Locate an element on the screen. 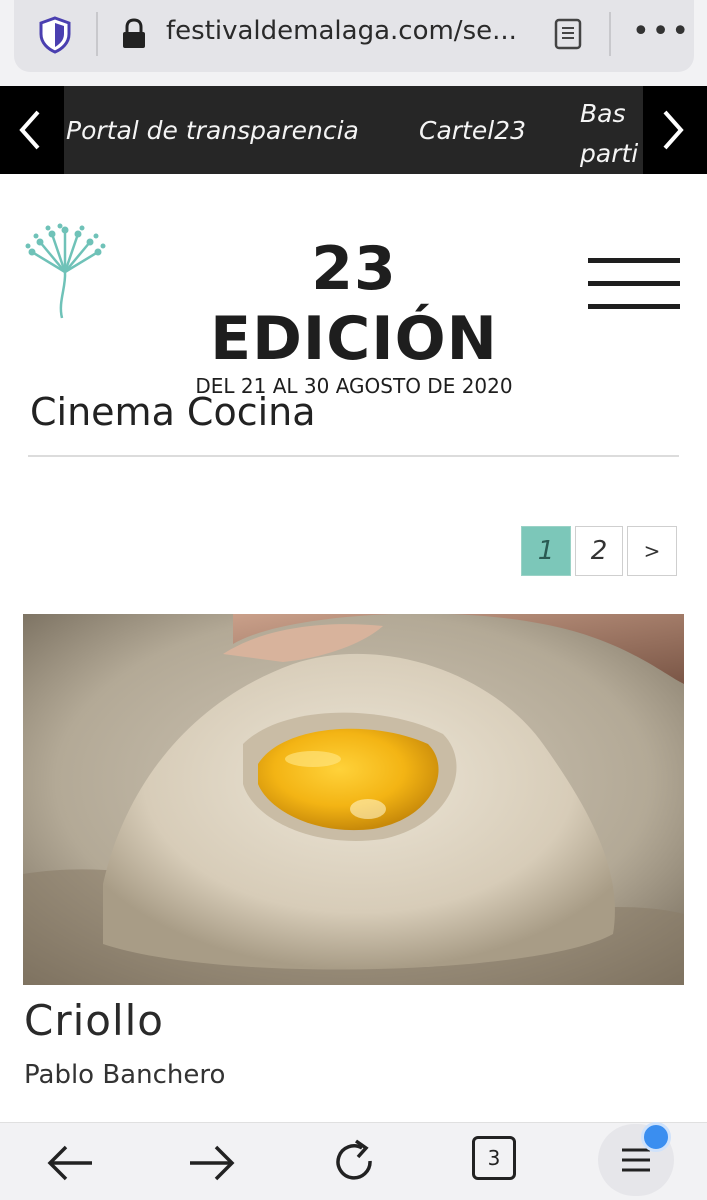 The height and width of the screenshot is (1200, 707). reload-icon is located at coordinates (354, 1163).